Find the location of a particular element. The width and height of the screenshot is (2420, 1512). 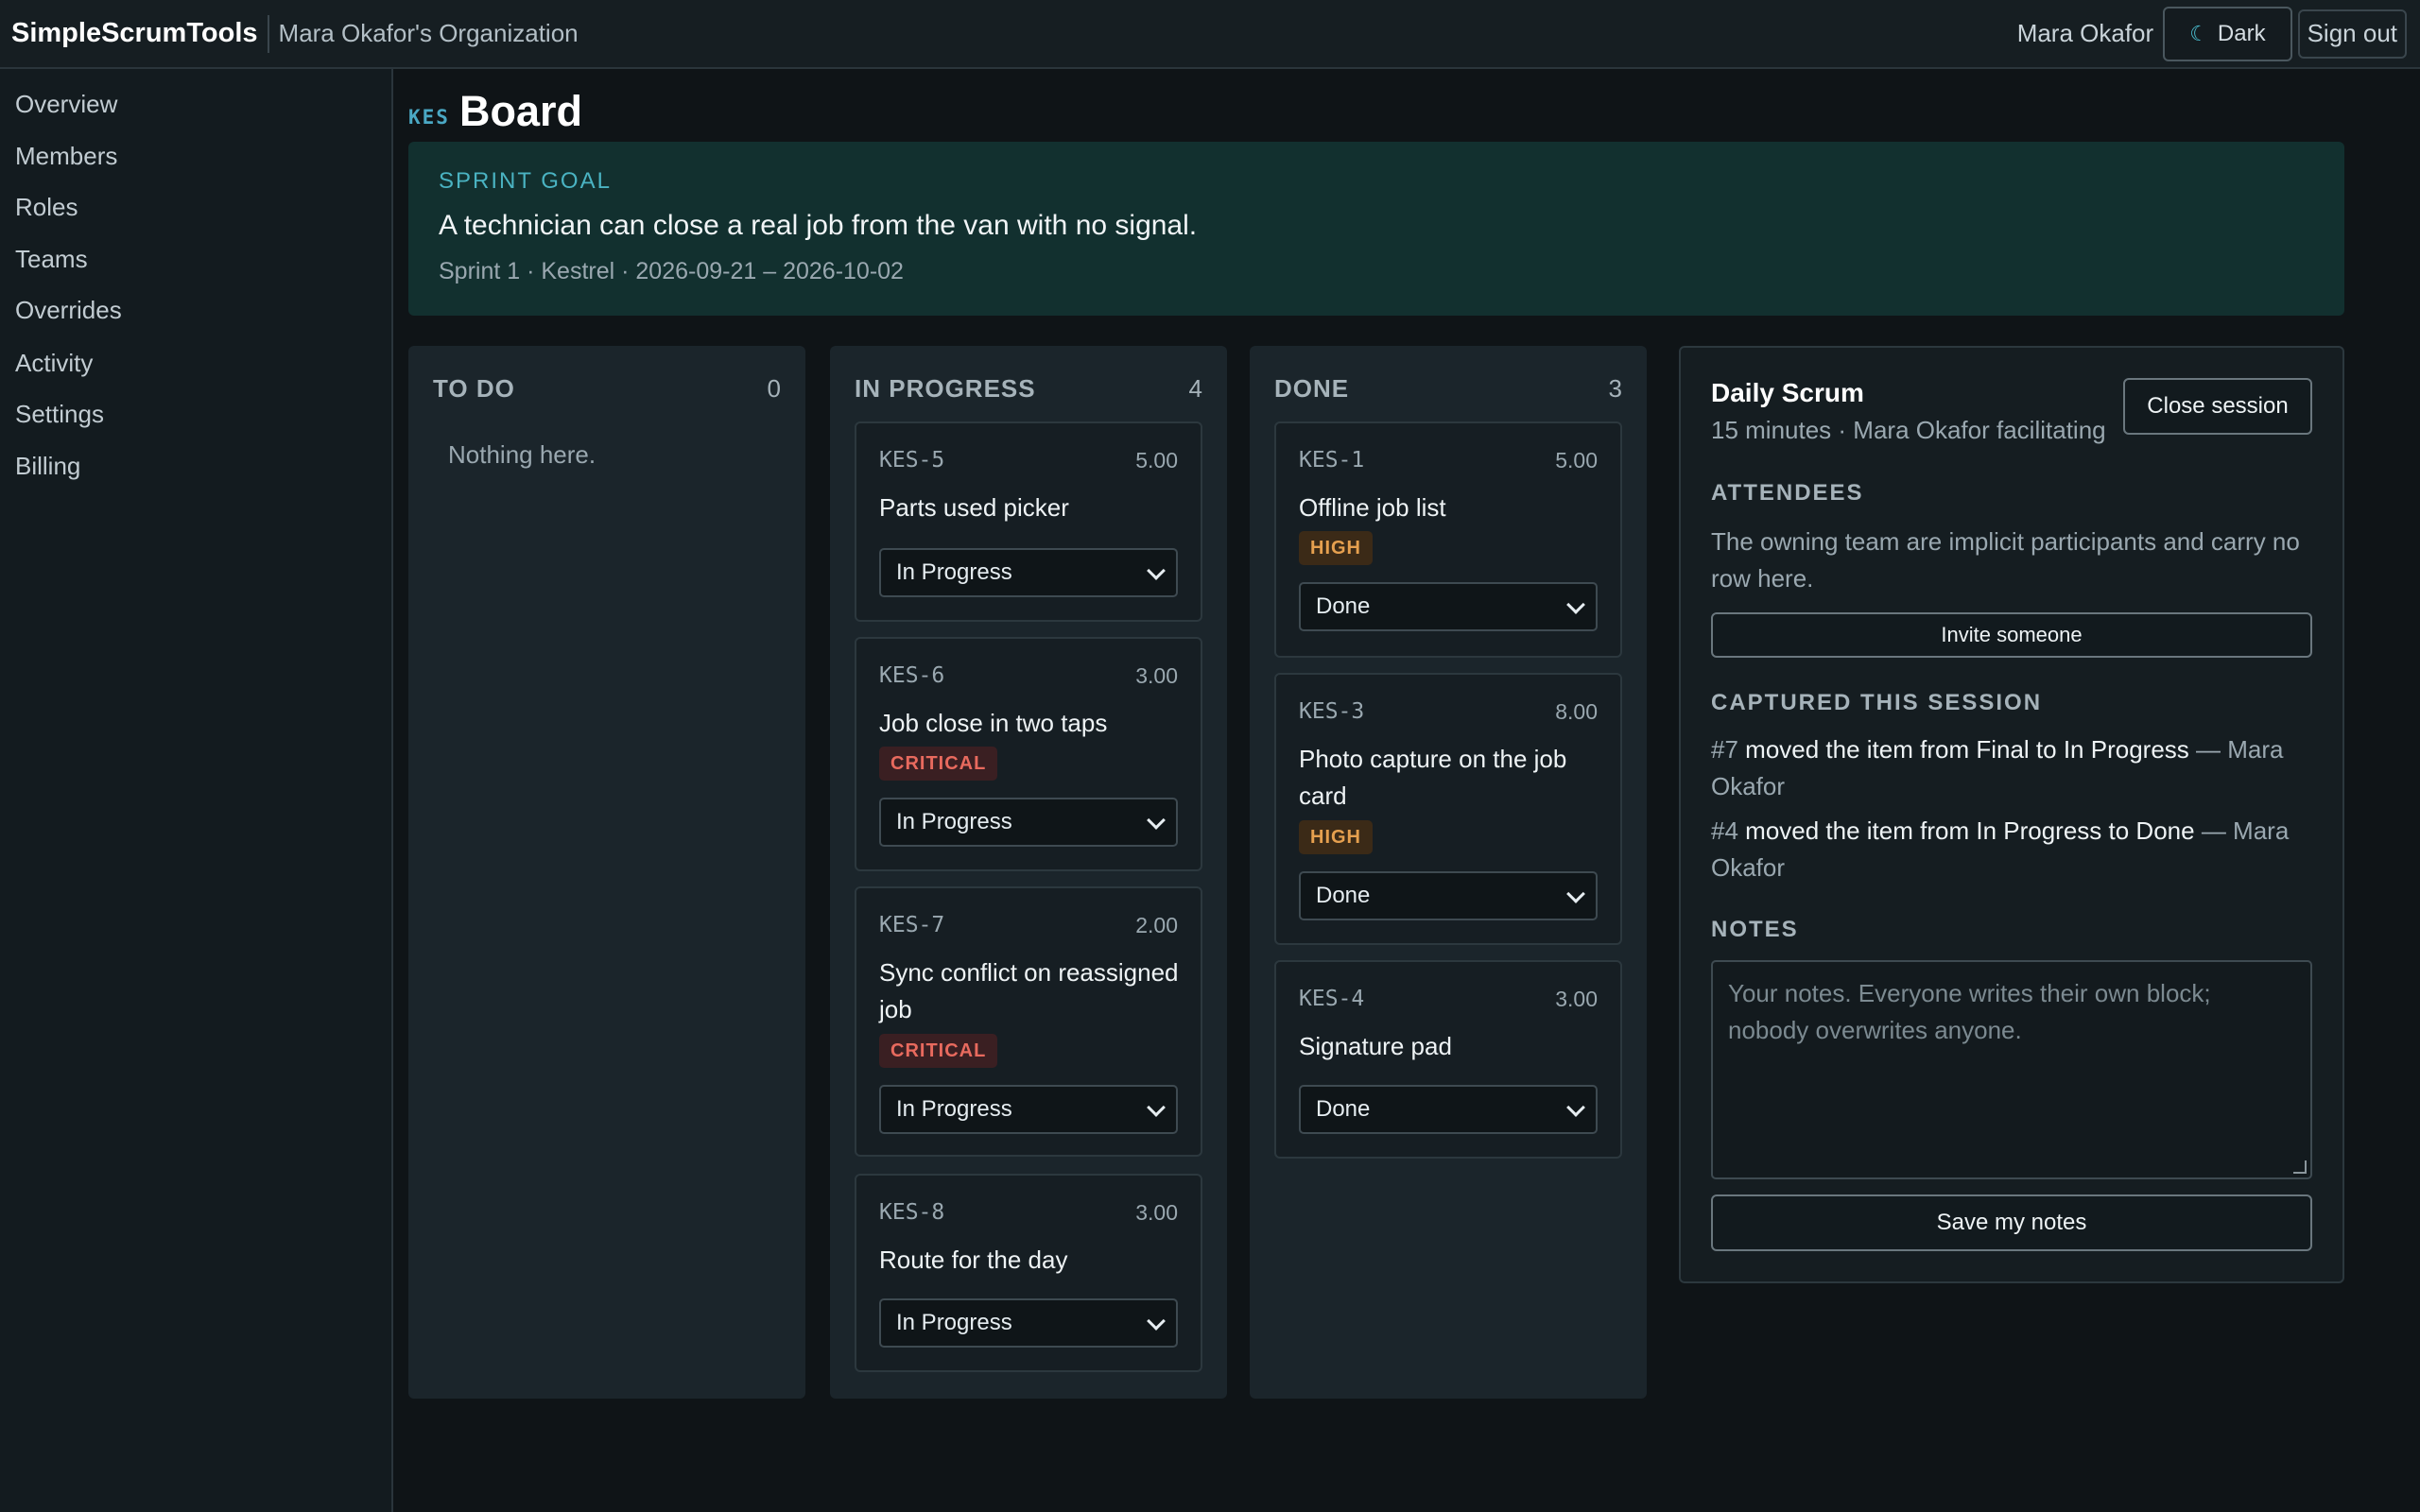

empty-column-text: Nothing here. is located at coordinates (522, 454).